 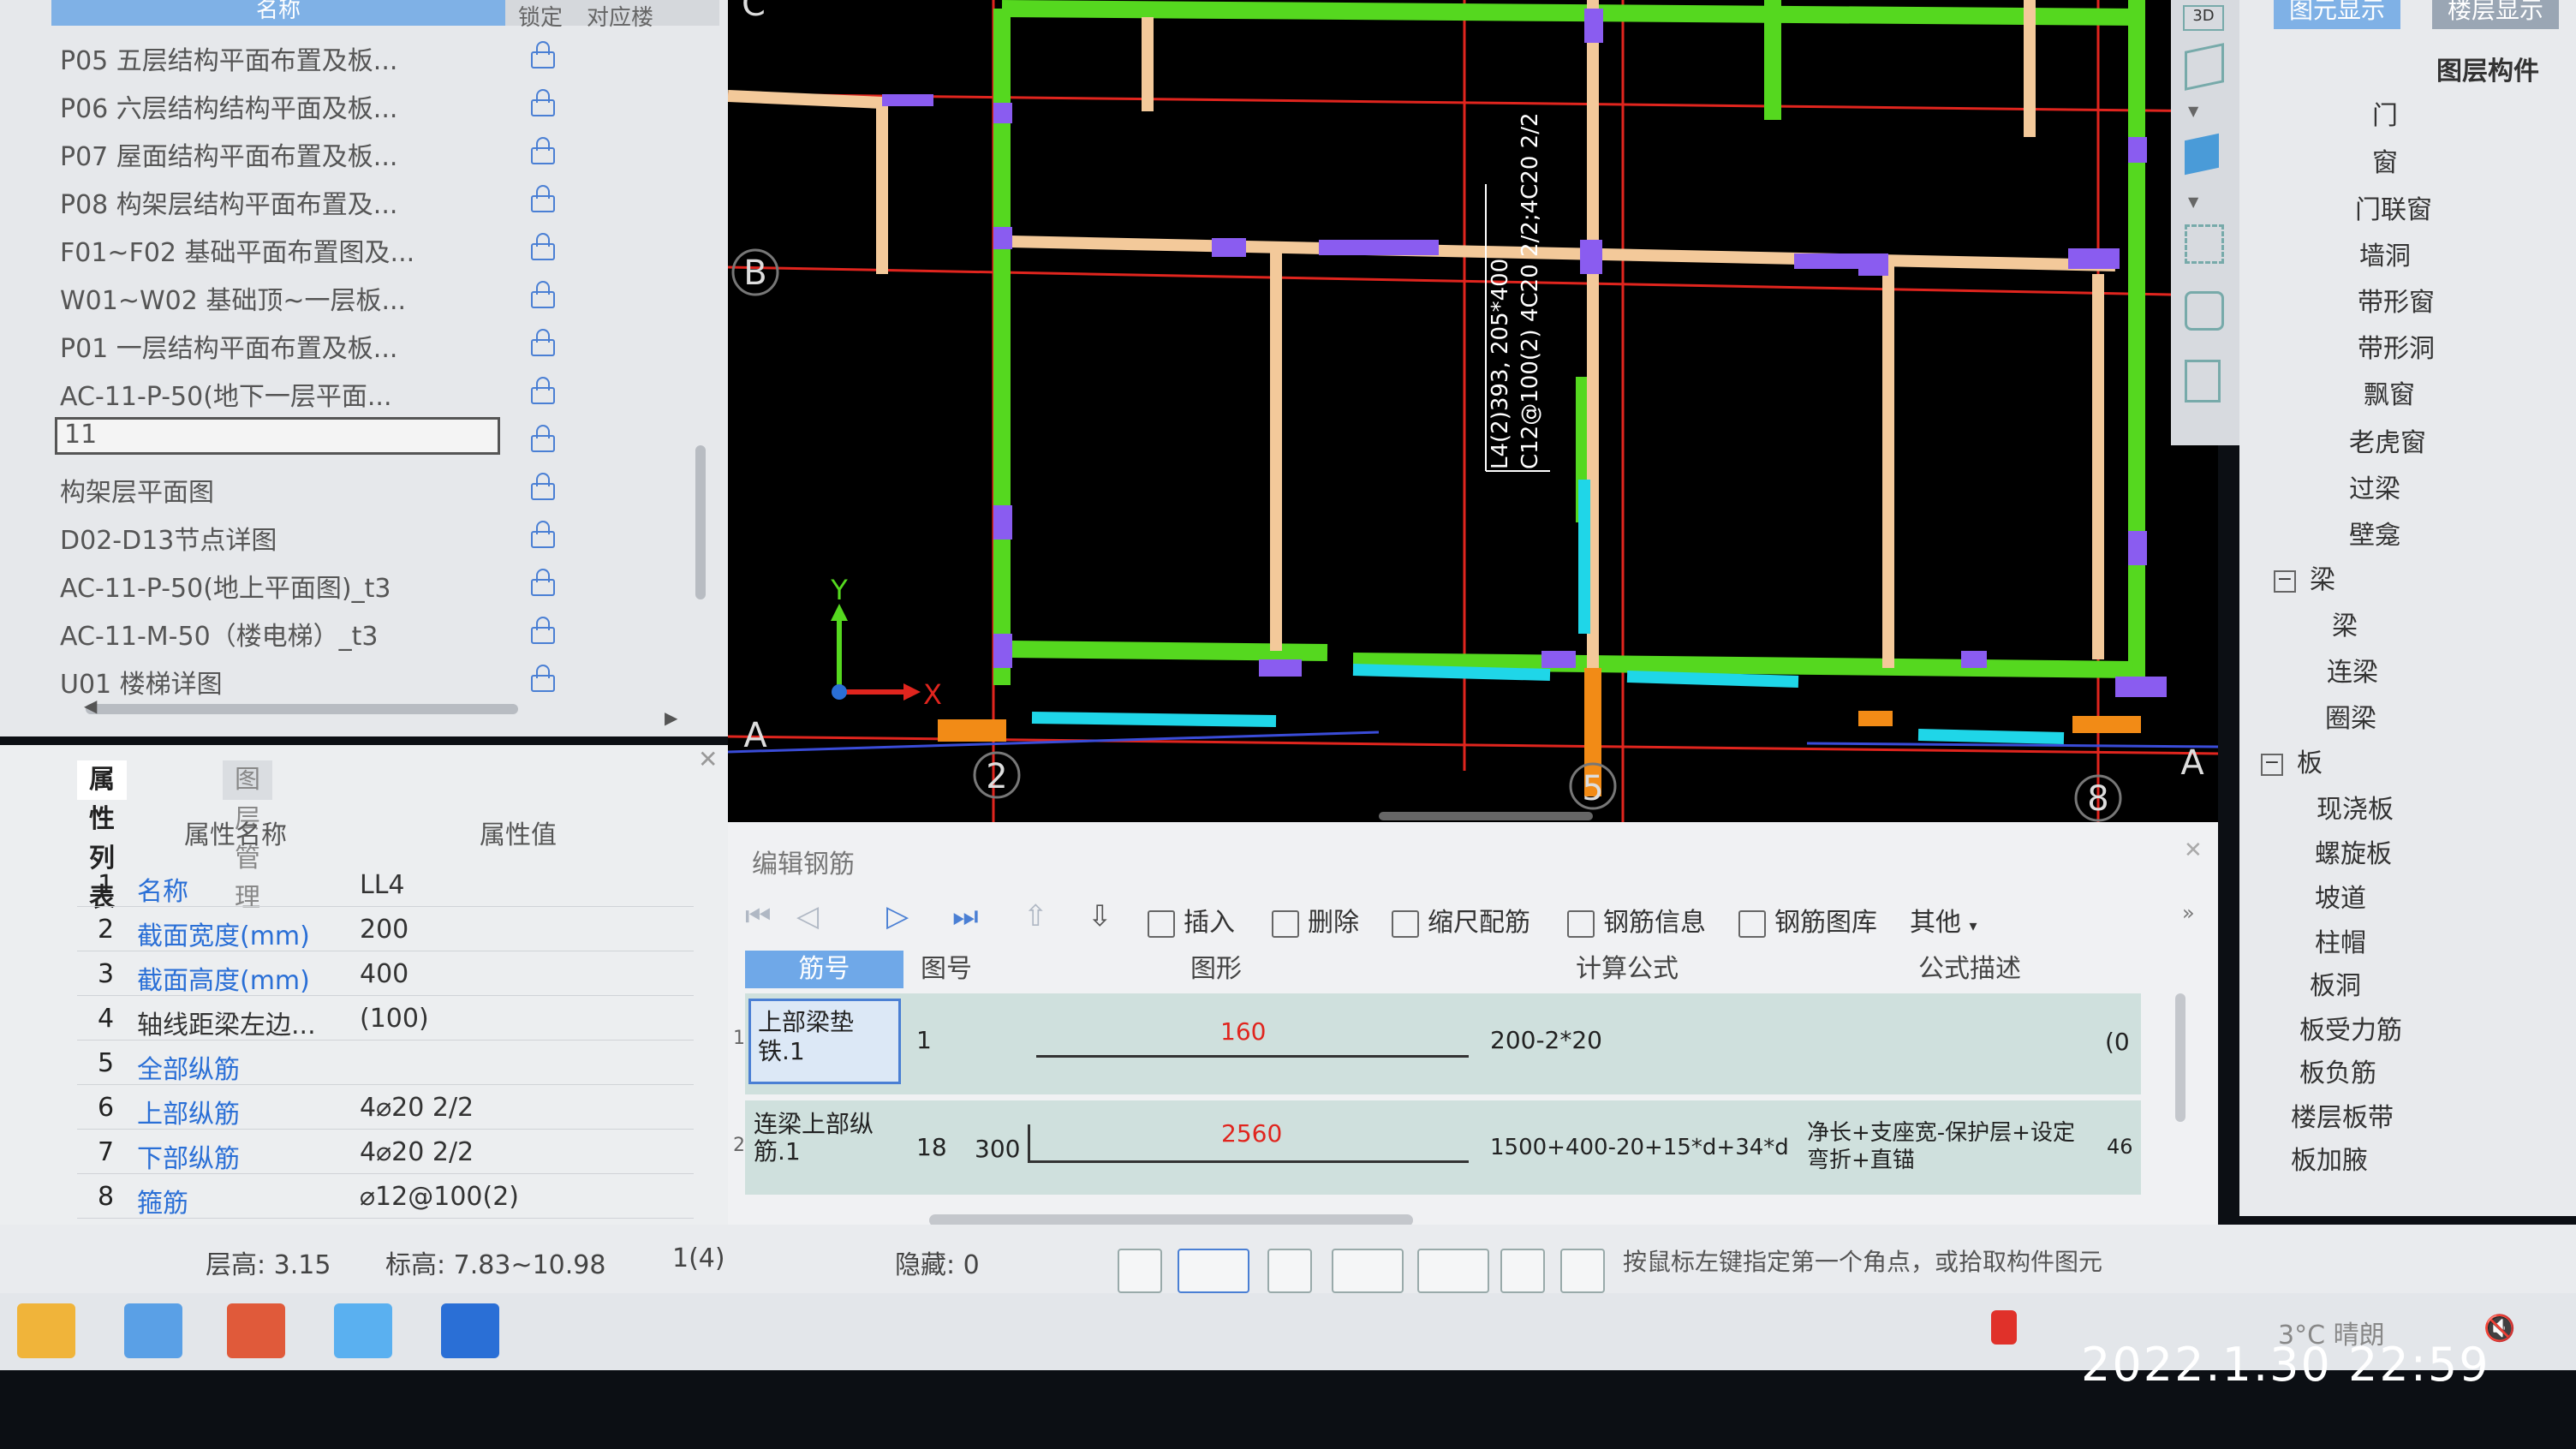 I want to click on drawing-item-label: 11, so click(x=277, y=436).